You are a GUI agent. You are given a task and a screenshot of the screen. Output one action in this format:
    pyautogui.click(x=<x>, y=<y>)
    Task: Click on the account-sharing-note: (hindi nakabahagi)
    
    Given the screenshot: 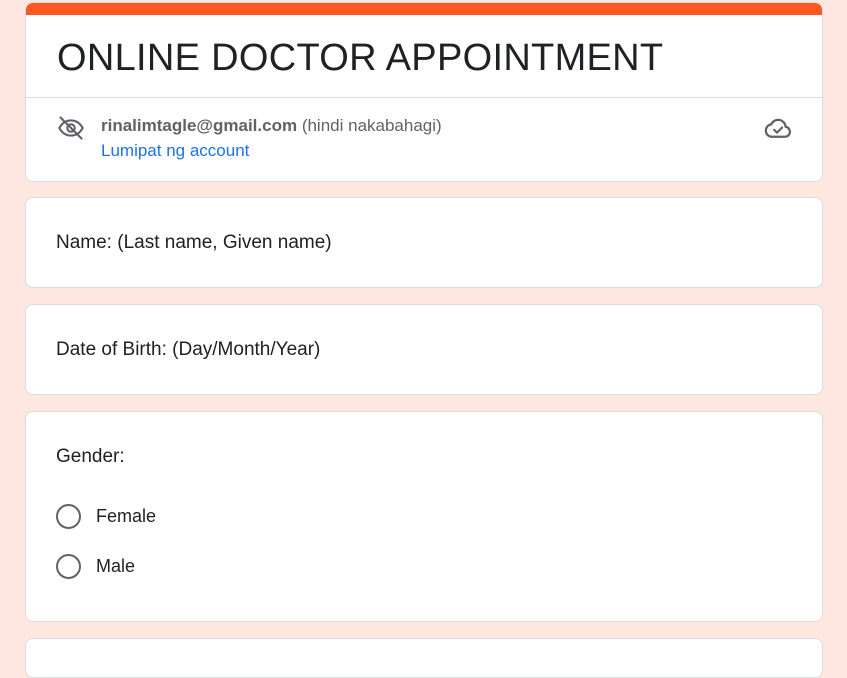 What is the action you would take?
    pyautogui.click(x=371, y=125)
    